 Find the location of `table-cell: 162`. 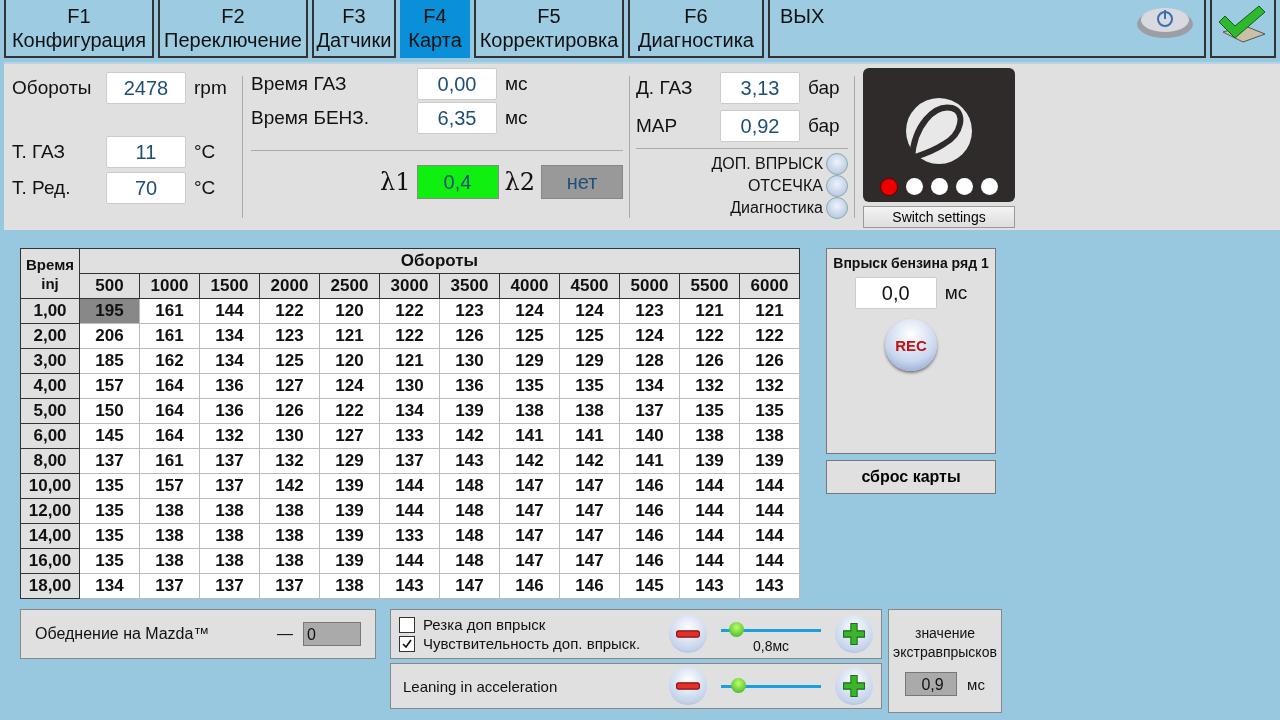

table-cell: 162 is located at coordinates (169, 361).